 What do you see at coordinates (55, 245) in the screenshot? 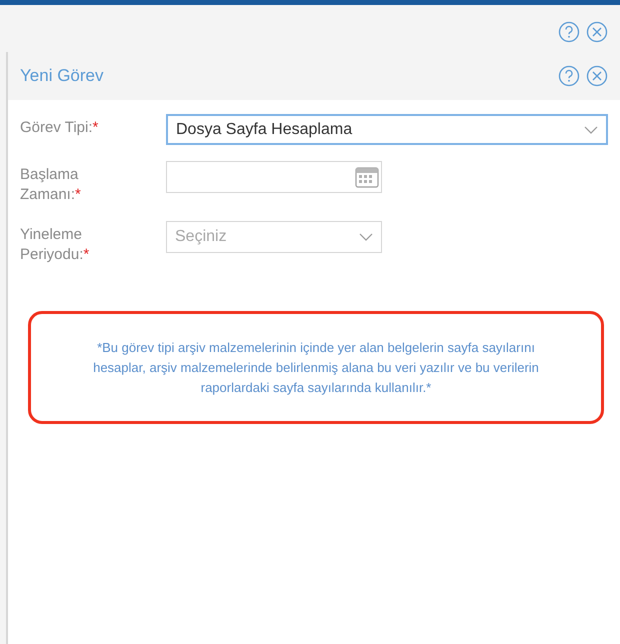
I see `field-label: Yineleme Periyodu:*` at bounding box center [55, 245].